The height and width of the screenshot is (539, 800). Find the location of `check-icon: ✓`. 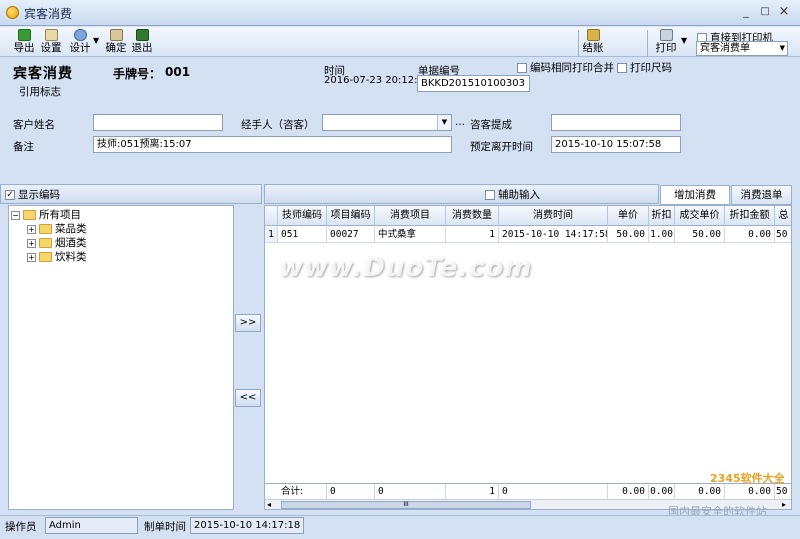

check-icon: ✓ is located at coordinates (10, 195).